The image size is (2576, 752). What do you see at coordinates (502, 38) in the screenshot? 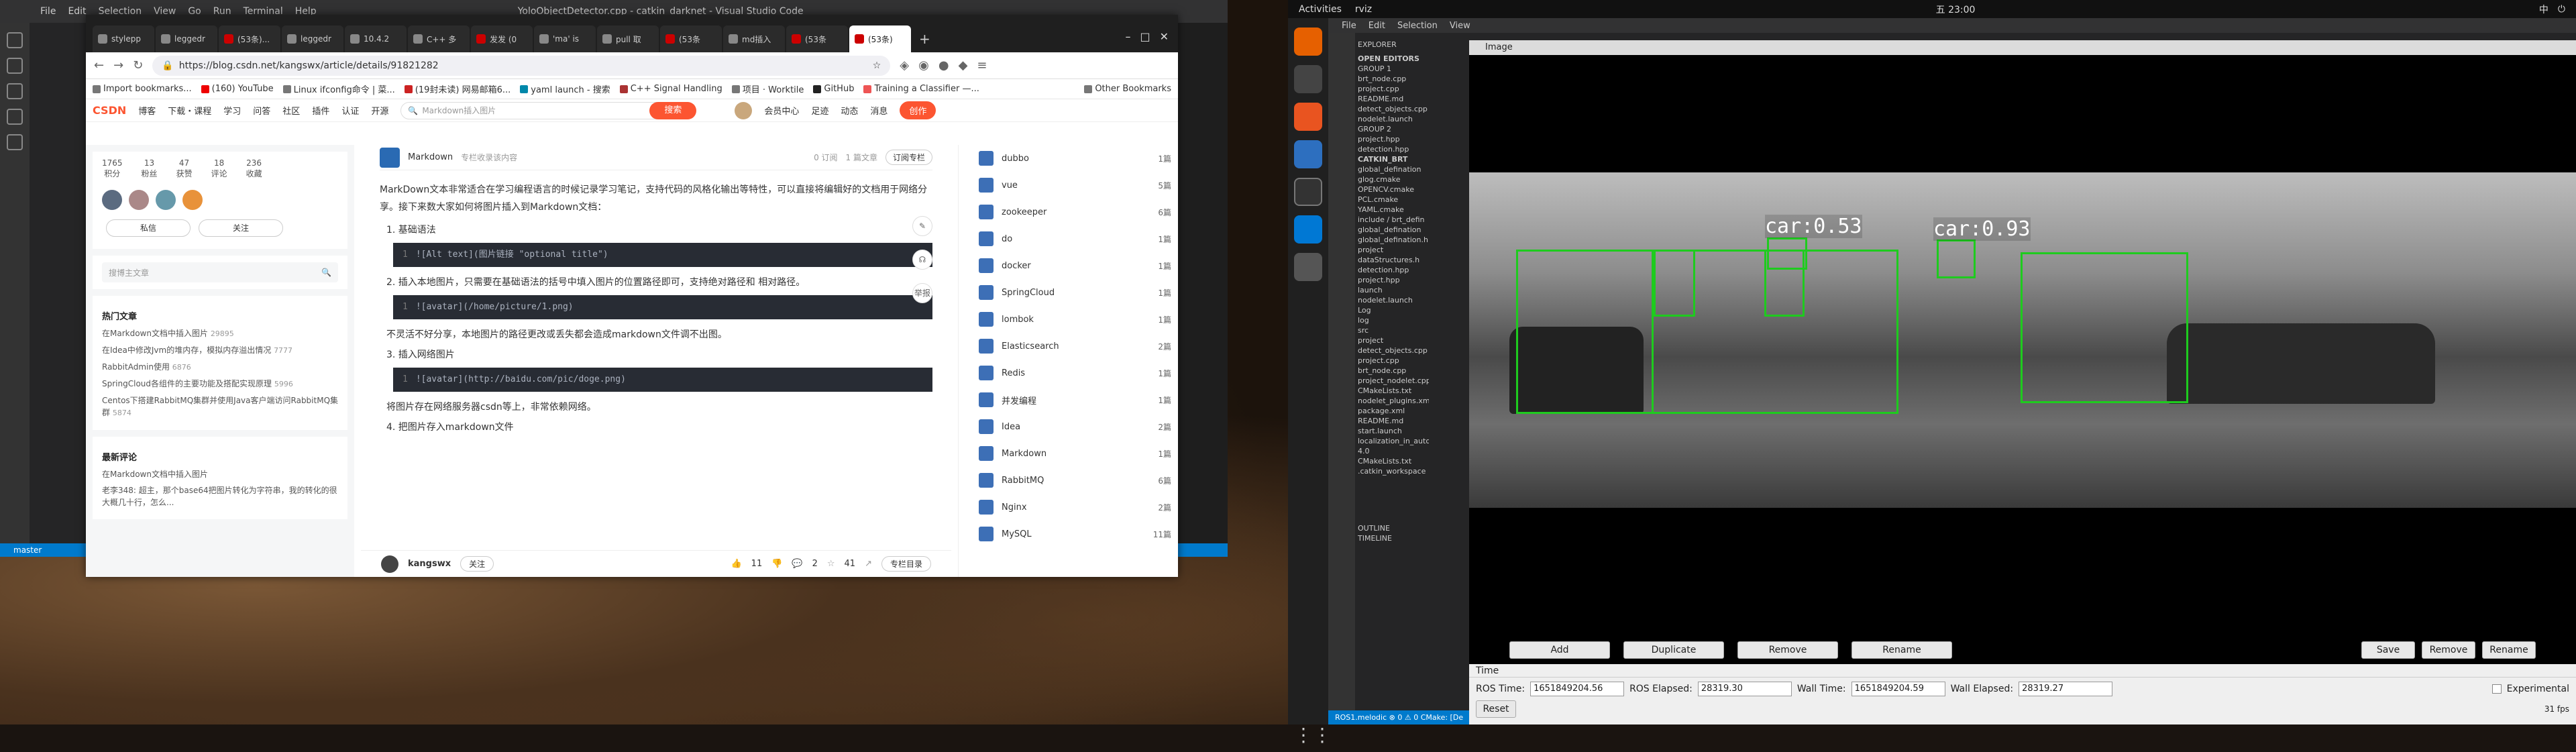
I see `browser-tab: 发发 (0` at bounding box center [502, 38].